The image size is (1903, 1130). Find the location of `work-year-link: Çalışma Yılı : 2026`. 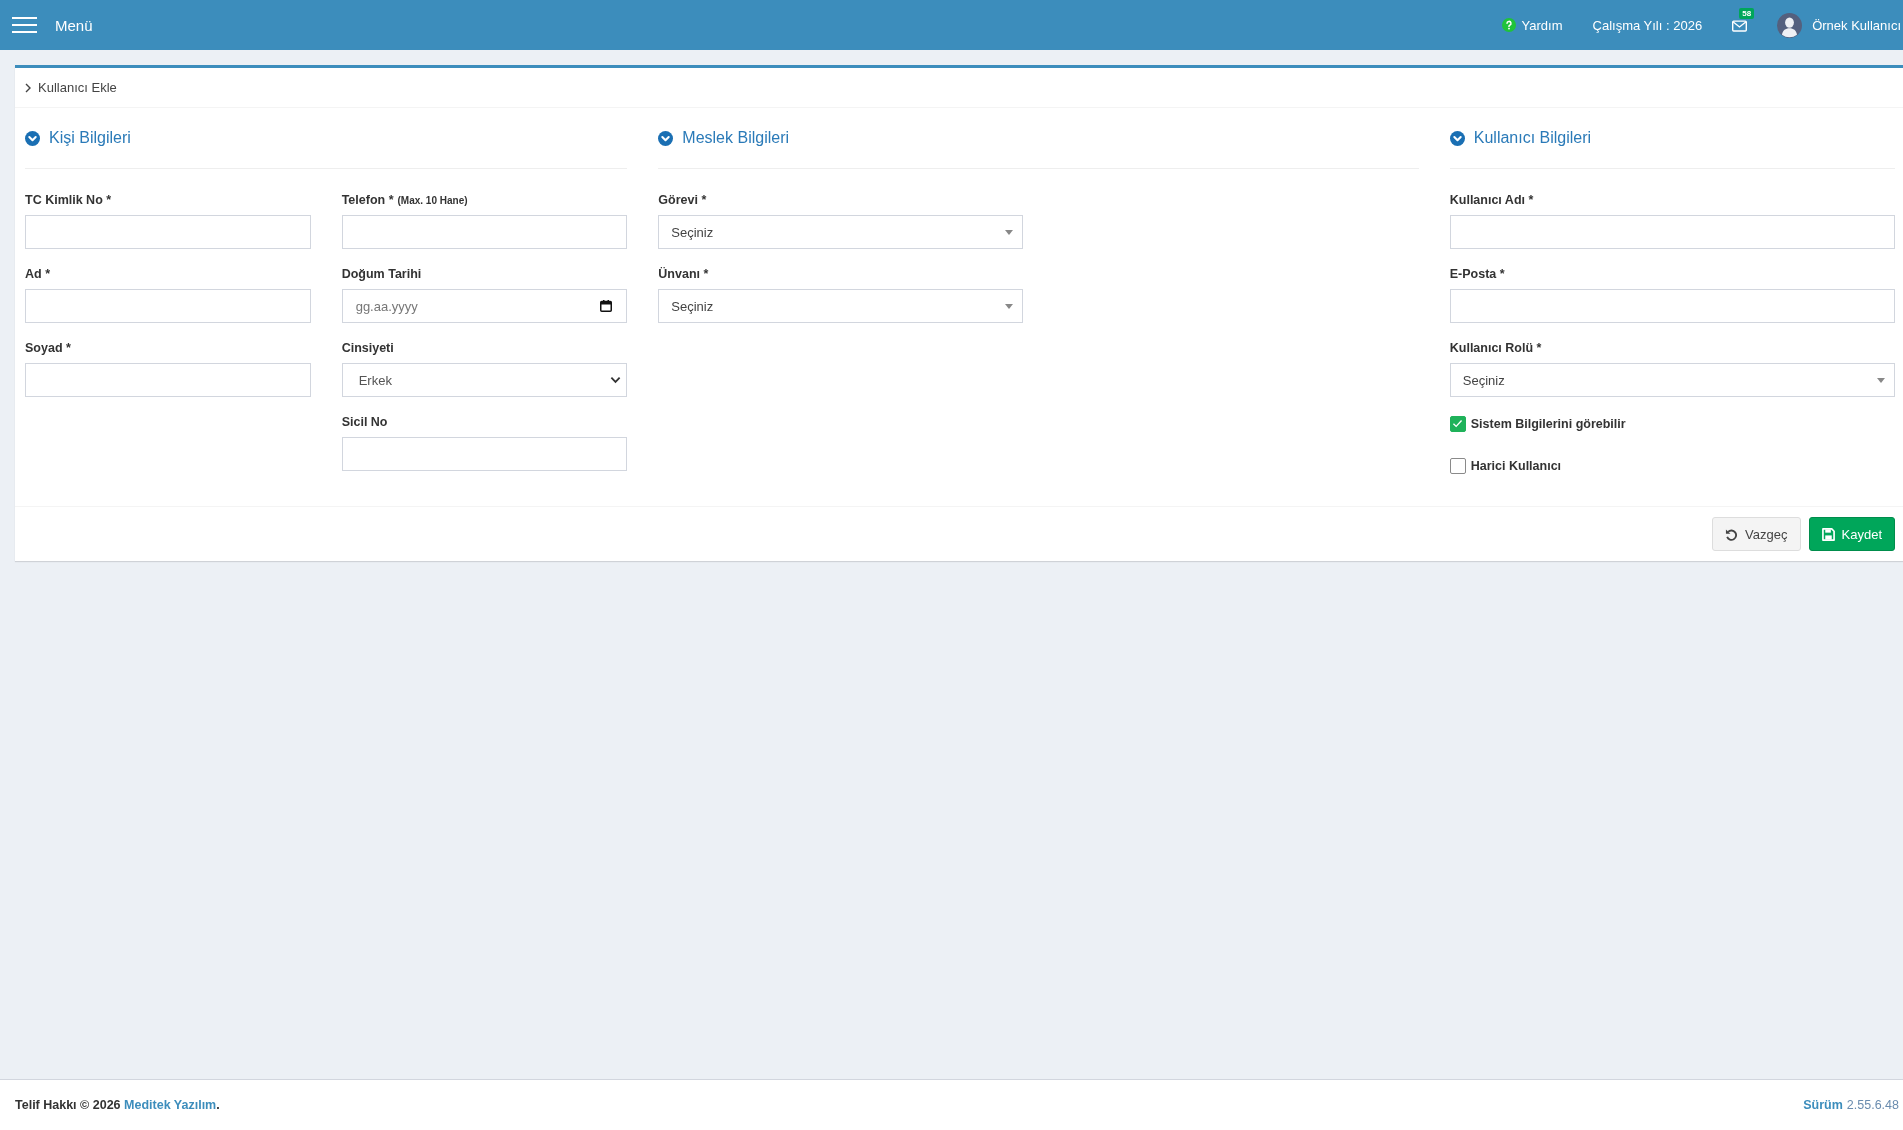

work-year-link: Çalışma Yılı : 2026 is located at coordinates (1647, 25).